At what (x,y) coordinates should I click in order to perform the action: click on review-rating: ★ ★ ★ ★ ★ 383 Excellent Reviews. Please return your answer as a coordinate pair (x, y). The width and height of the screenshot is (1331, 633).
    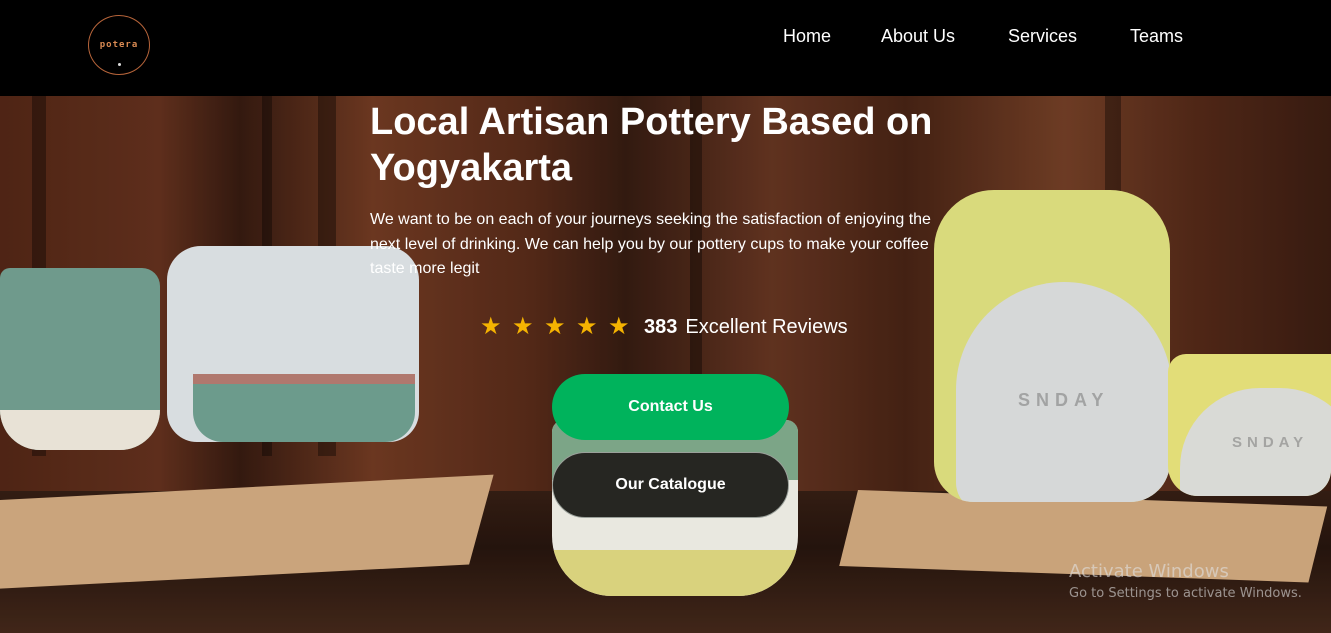
    Looking at the image, I should click on (664, 327).